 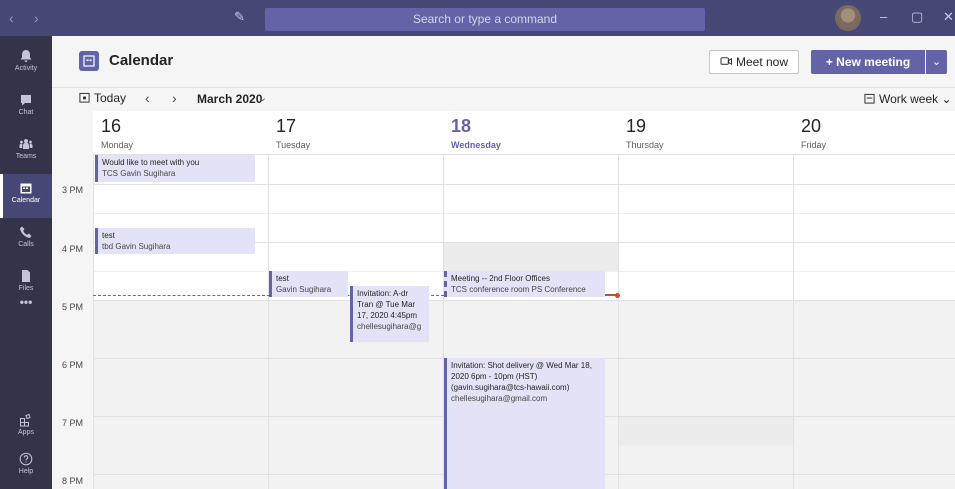 I want to click on video-icon, so click(x=726, y=61).